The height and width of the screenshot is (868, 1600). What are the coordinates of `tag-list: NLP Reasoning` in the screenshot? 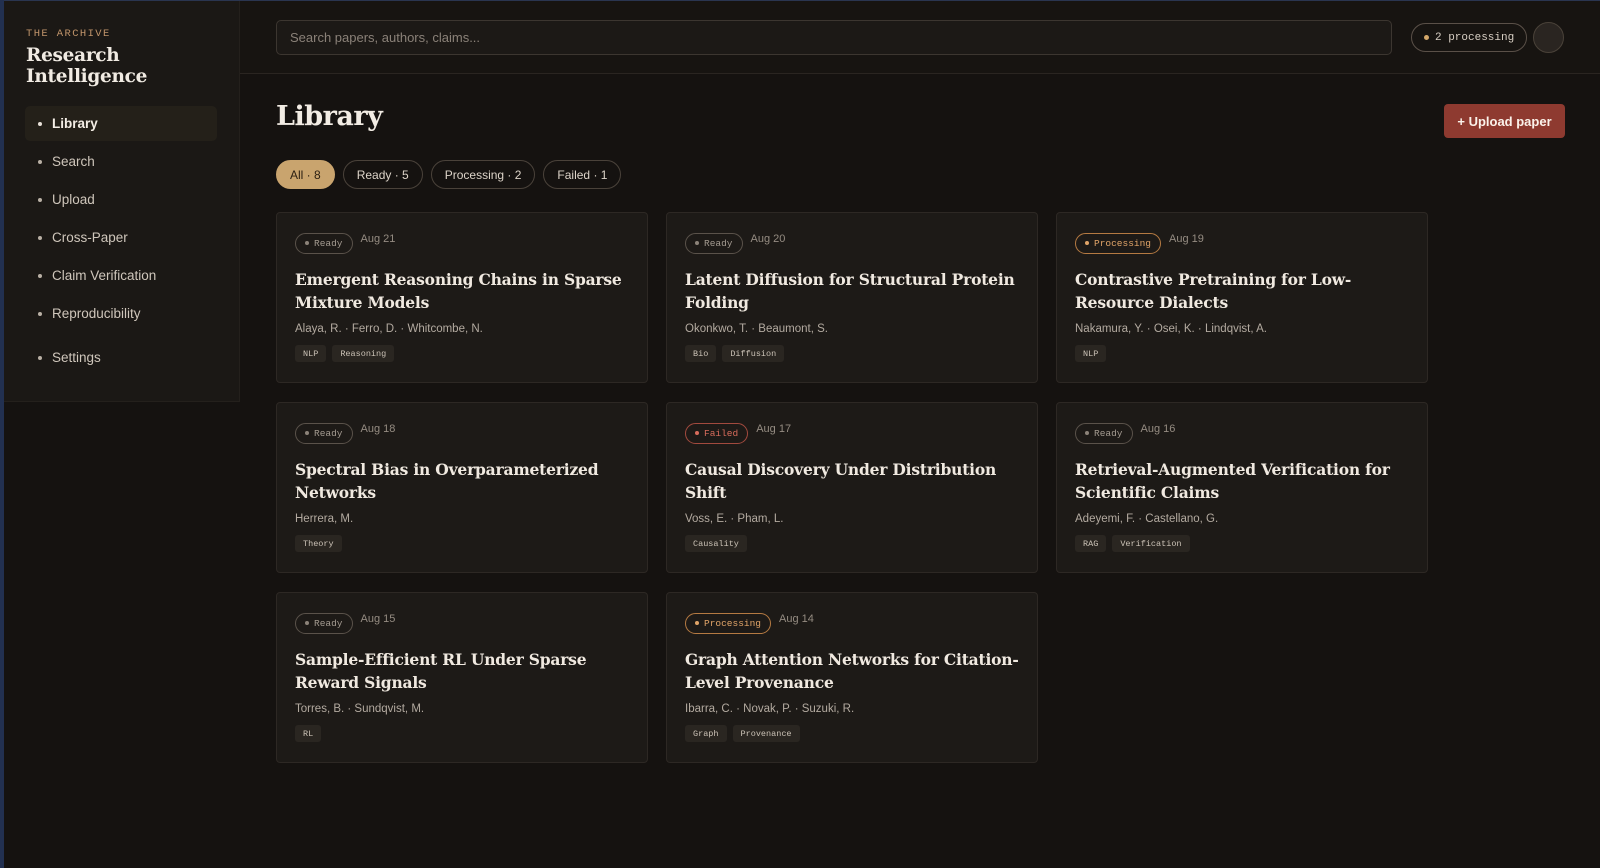 It's located at (462, 353).